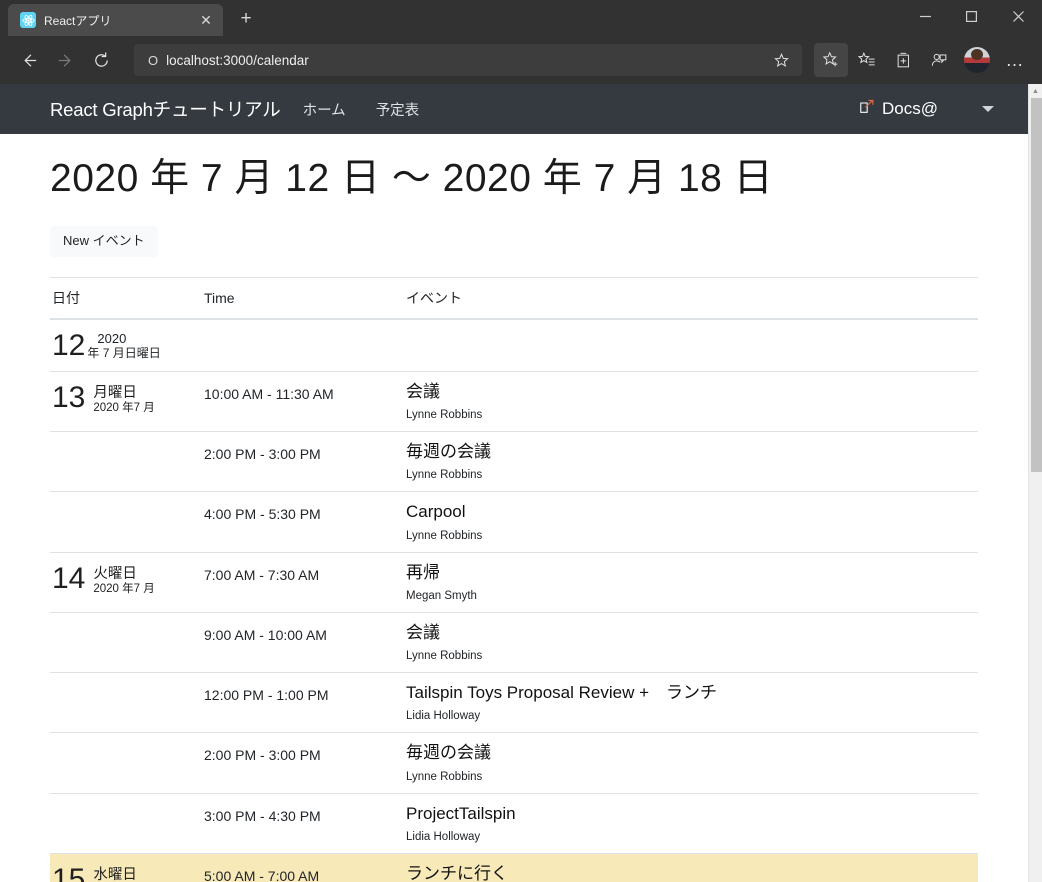  I want to click on event-time-cell: 10:00 AM - 11:30 AM, so click(303, 401).